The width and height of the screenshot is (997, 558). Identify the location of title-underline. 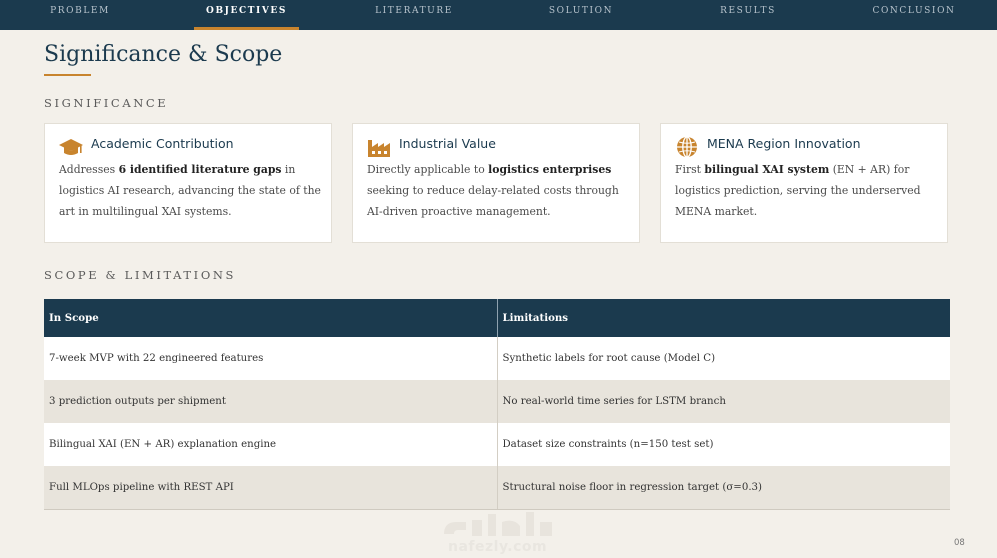
(67, 75).